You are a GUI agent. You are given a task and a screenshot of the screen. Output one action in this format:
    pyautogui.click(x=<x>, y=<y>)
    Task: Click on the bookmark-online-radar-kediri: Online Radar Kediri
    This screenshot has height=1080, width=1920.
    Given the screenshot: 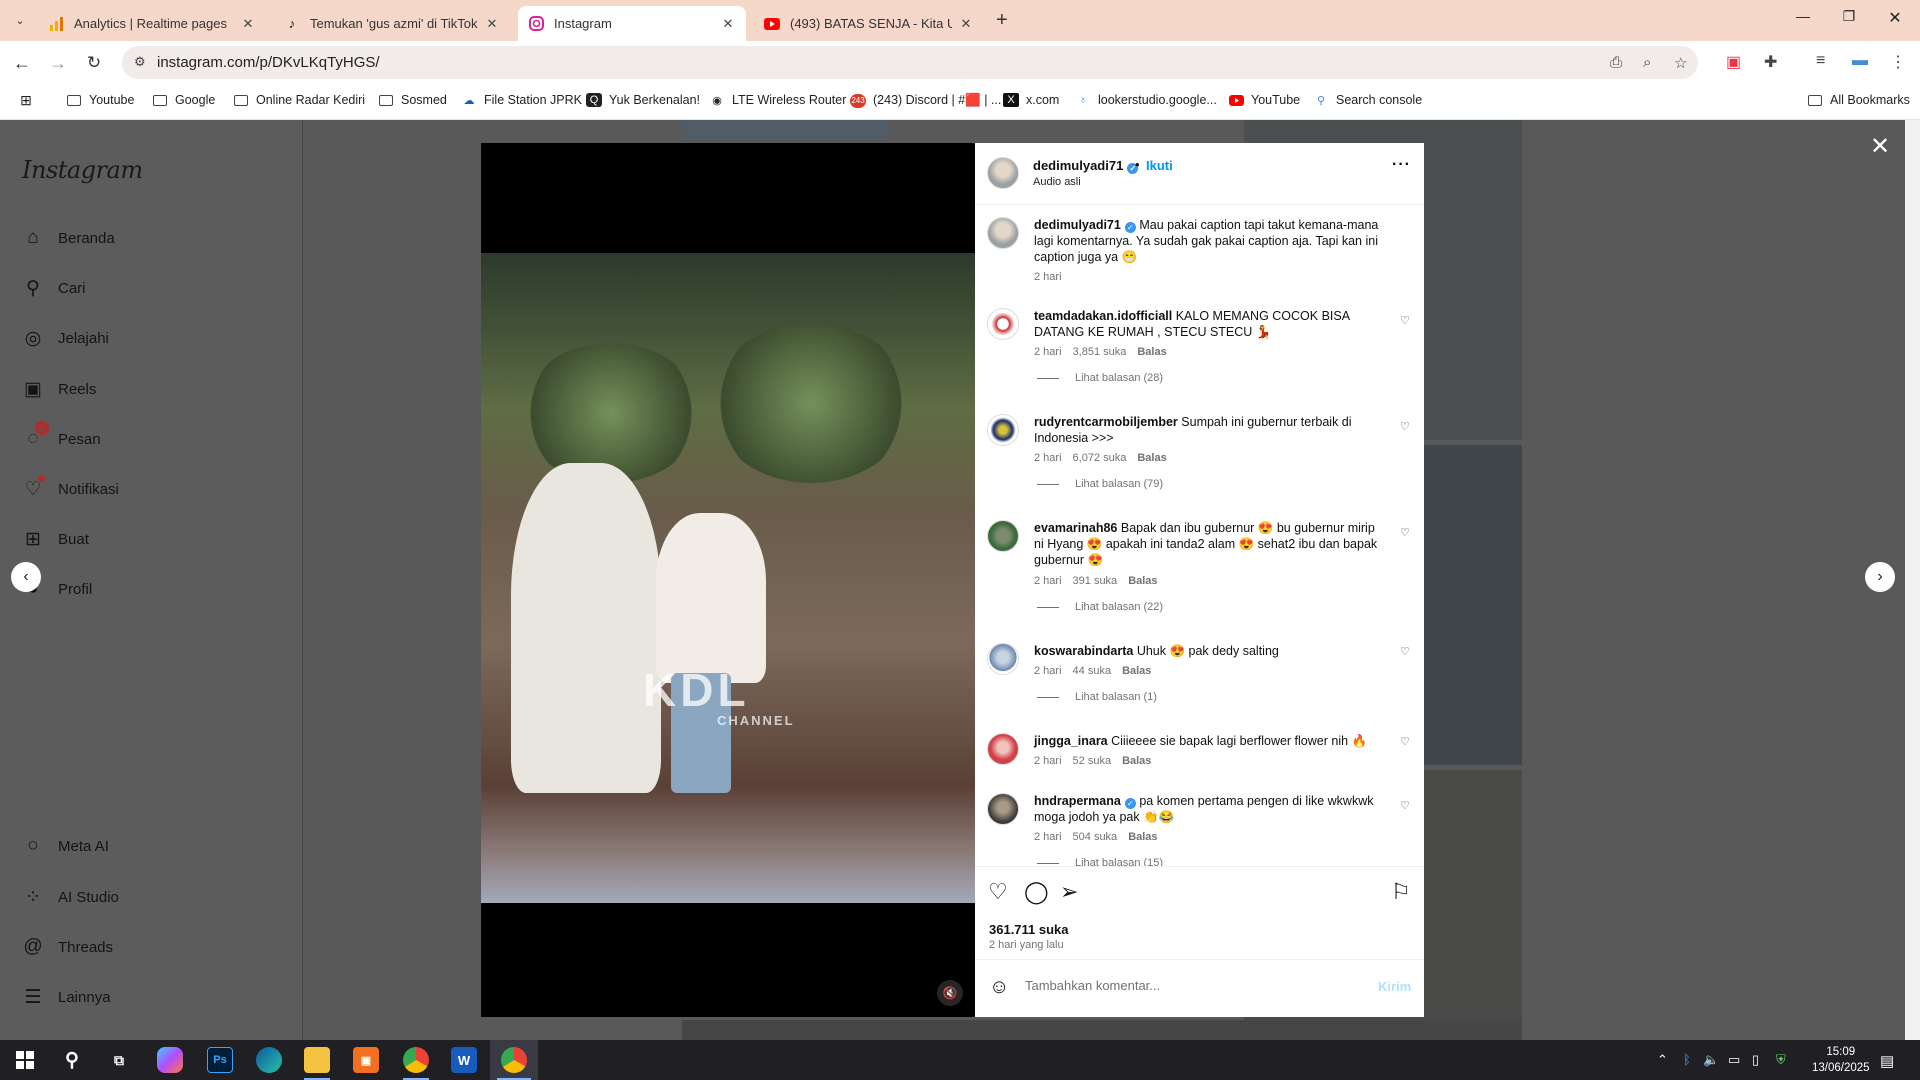 What is the action you would take?
    pyautogui.click(x=299, y=100)
    